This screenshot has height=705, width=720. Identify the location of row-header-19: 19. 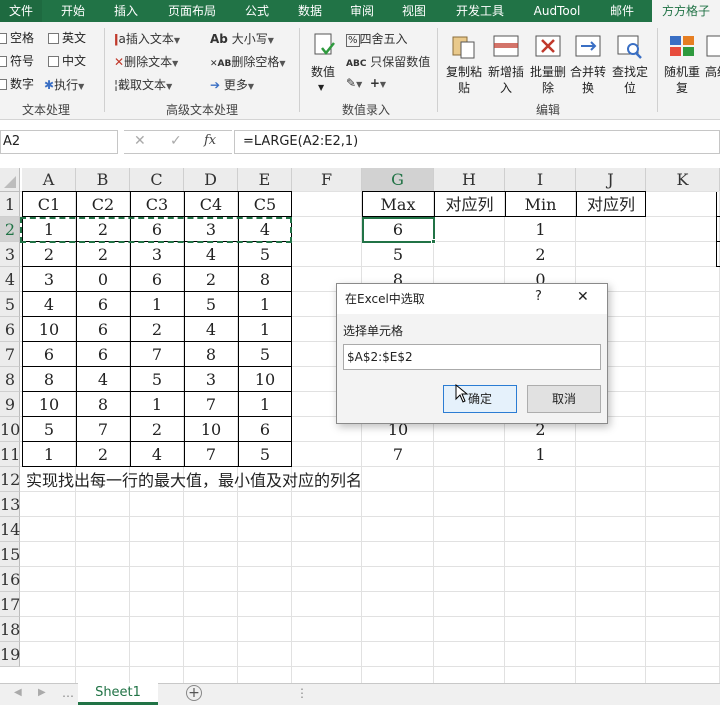
(10, 654).